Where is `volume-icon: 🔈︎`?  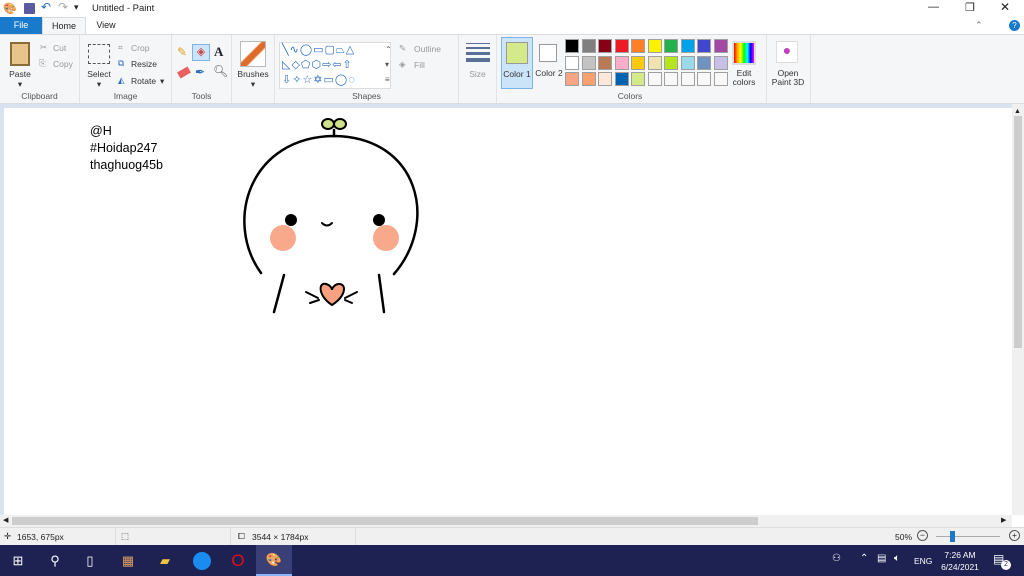 volume-icon: 🔈︎ is located at coordinates (897, 558).